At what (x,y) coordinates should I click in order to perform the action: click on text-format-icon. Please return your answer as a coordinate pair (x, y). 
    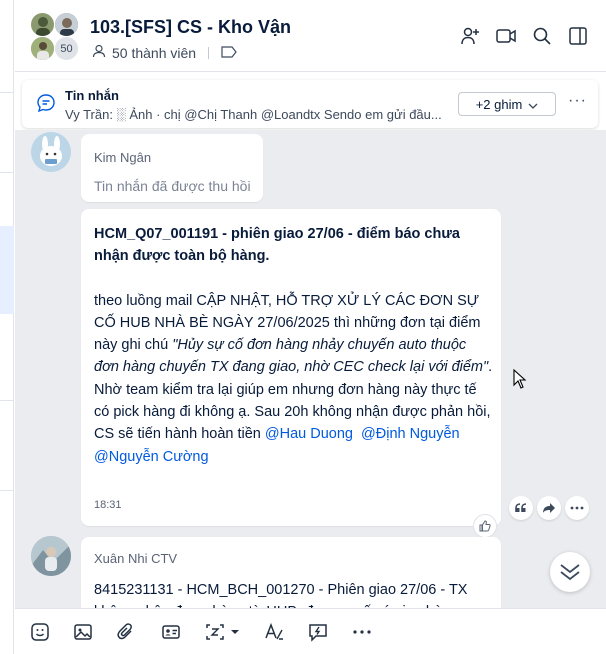
    Looking at the image, I should click on (274, 632).